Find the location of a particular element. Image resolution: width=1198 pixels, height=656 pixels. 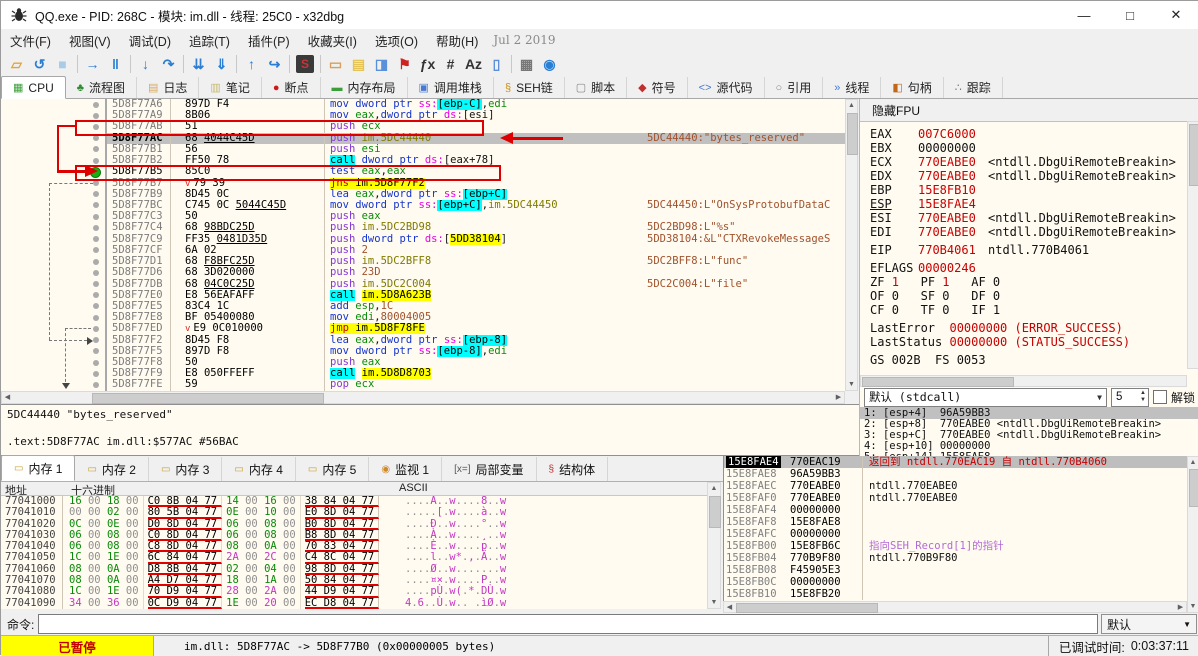

register-row: ESP 15E8FAE4 is located at coordinates (1029, 204).